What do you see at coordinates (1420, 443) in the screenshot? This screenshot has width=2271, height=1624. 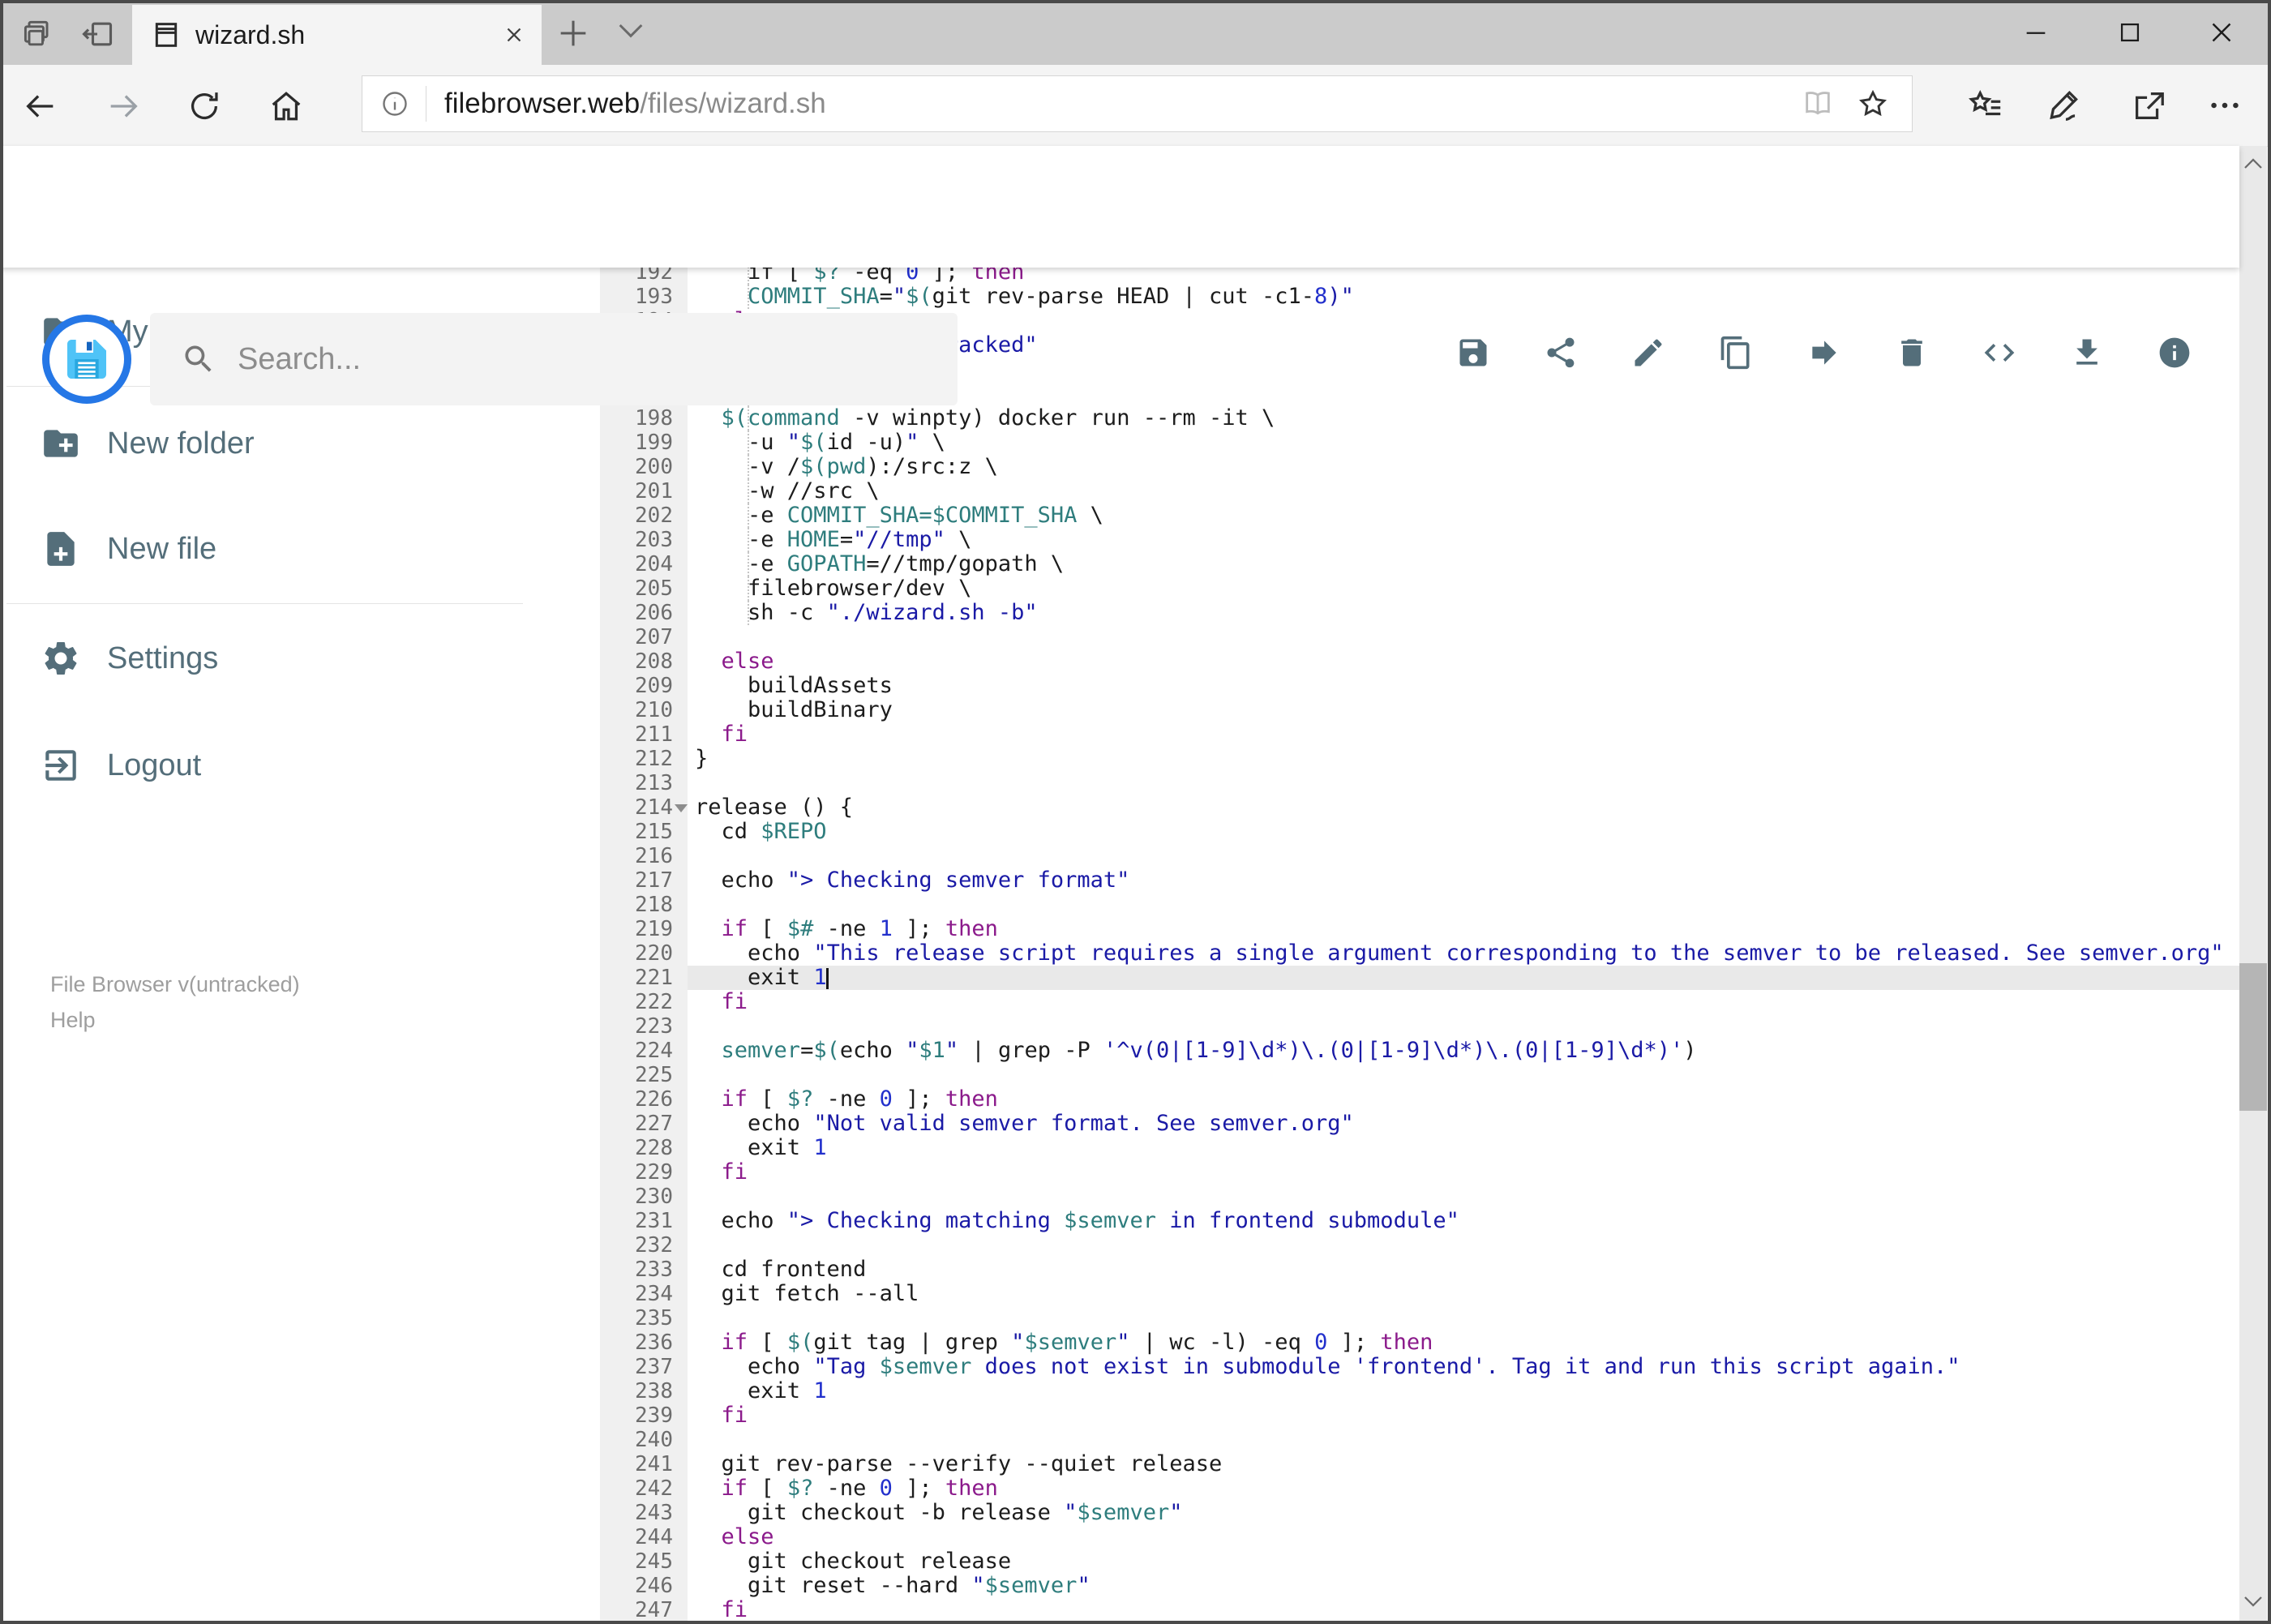 I see `code-line: 199 -u "$(id -u)" \` at bounding box center [1420, 443].